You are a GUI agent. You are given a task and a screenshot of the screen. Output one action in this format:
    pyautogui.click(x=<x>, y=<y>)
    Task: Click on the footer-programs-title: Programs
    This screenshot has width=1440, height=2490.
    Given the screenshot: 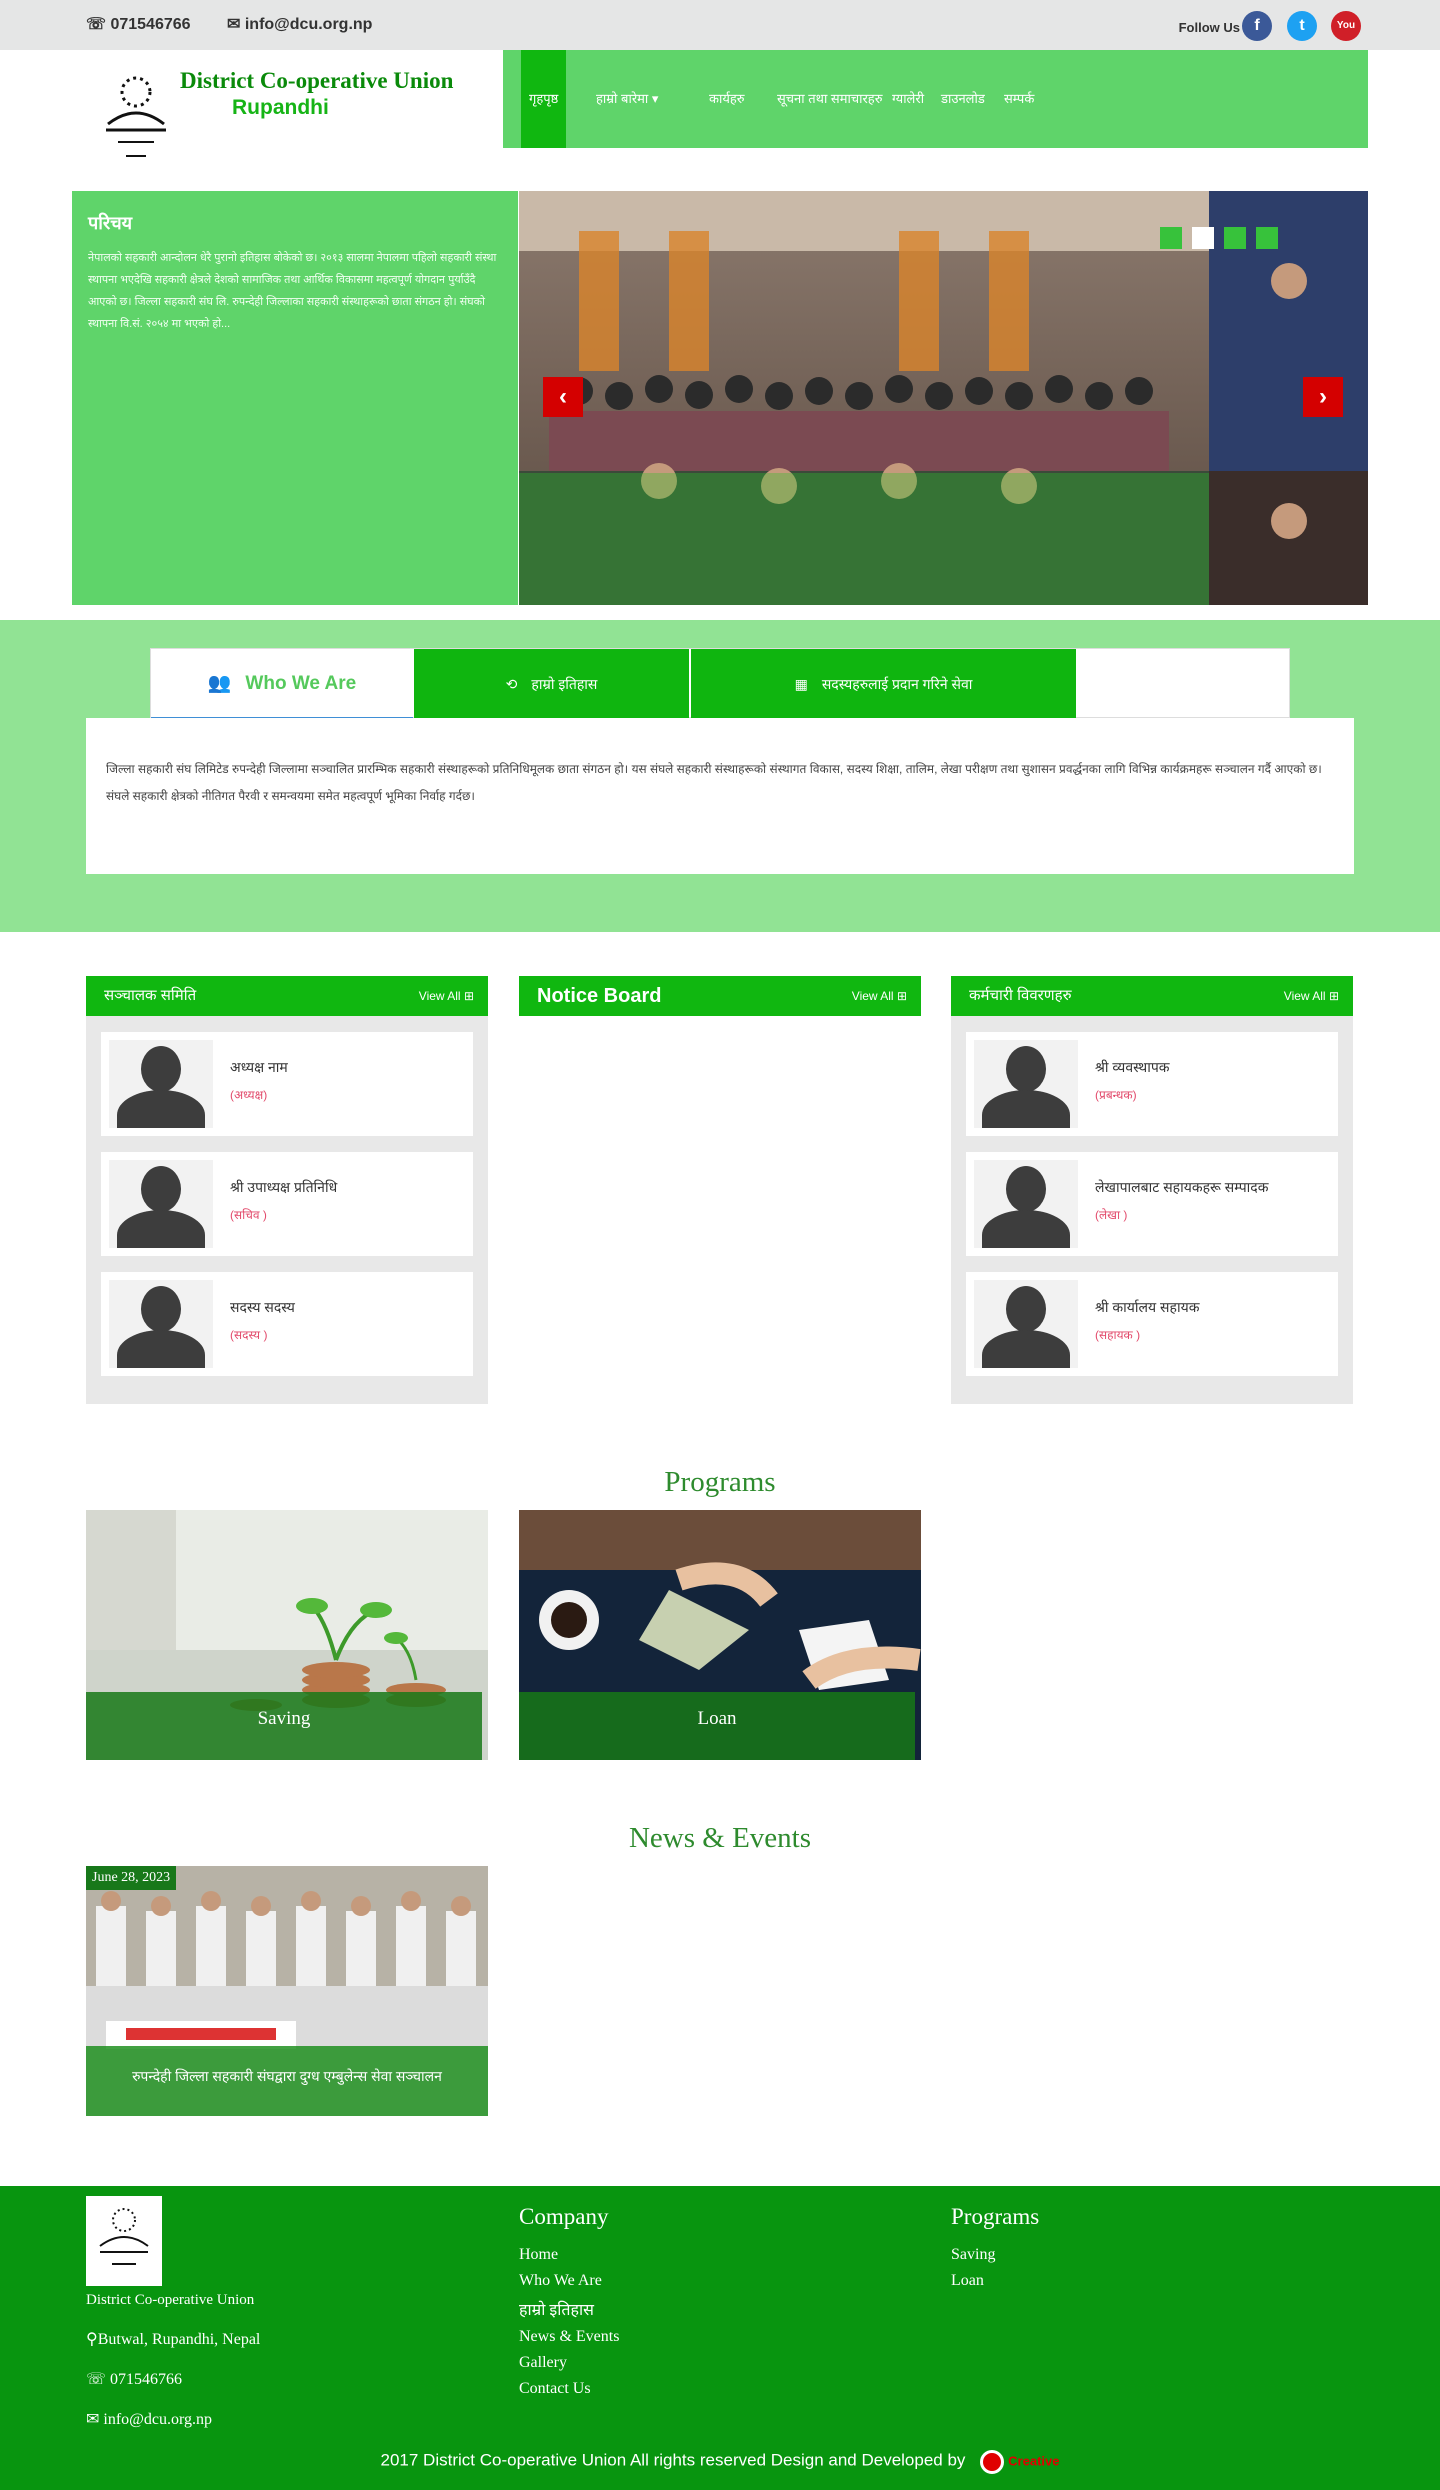 What is the action you would take?
    pyautogui.click(x=995, y=2216)
    